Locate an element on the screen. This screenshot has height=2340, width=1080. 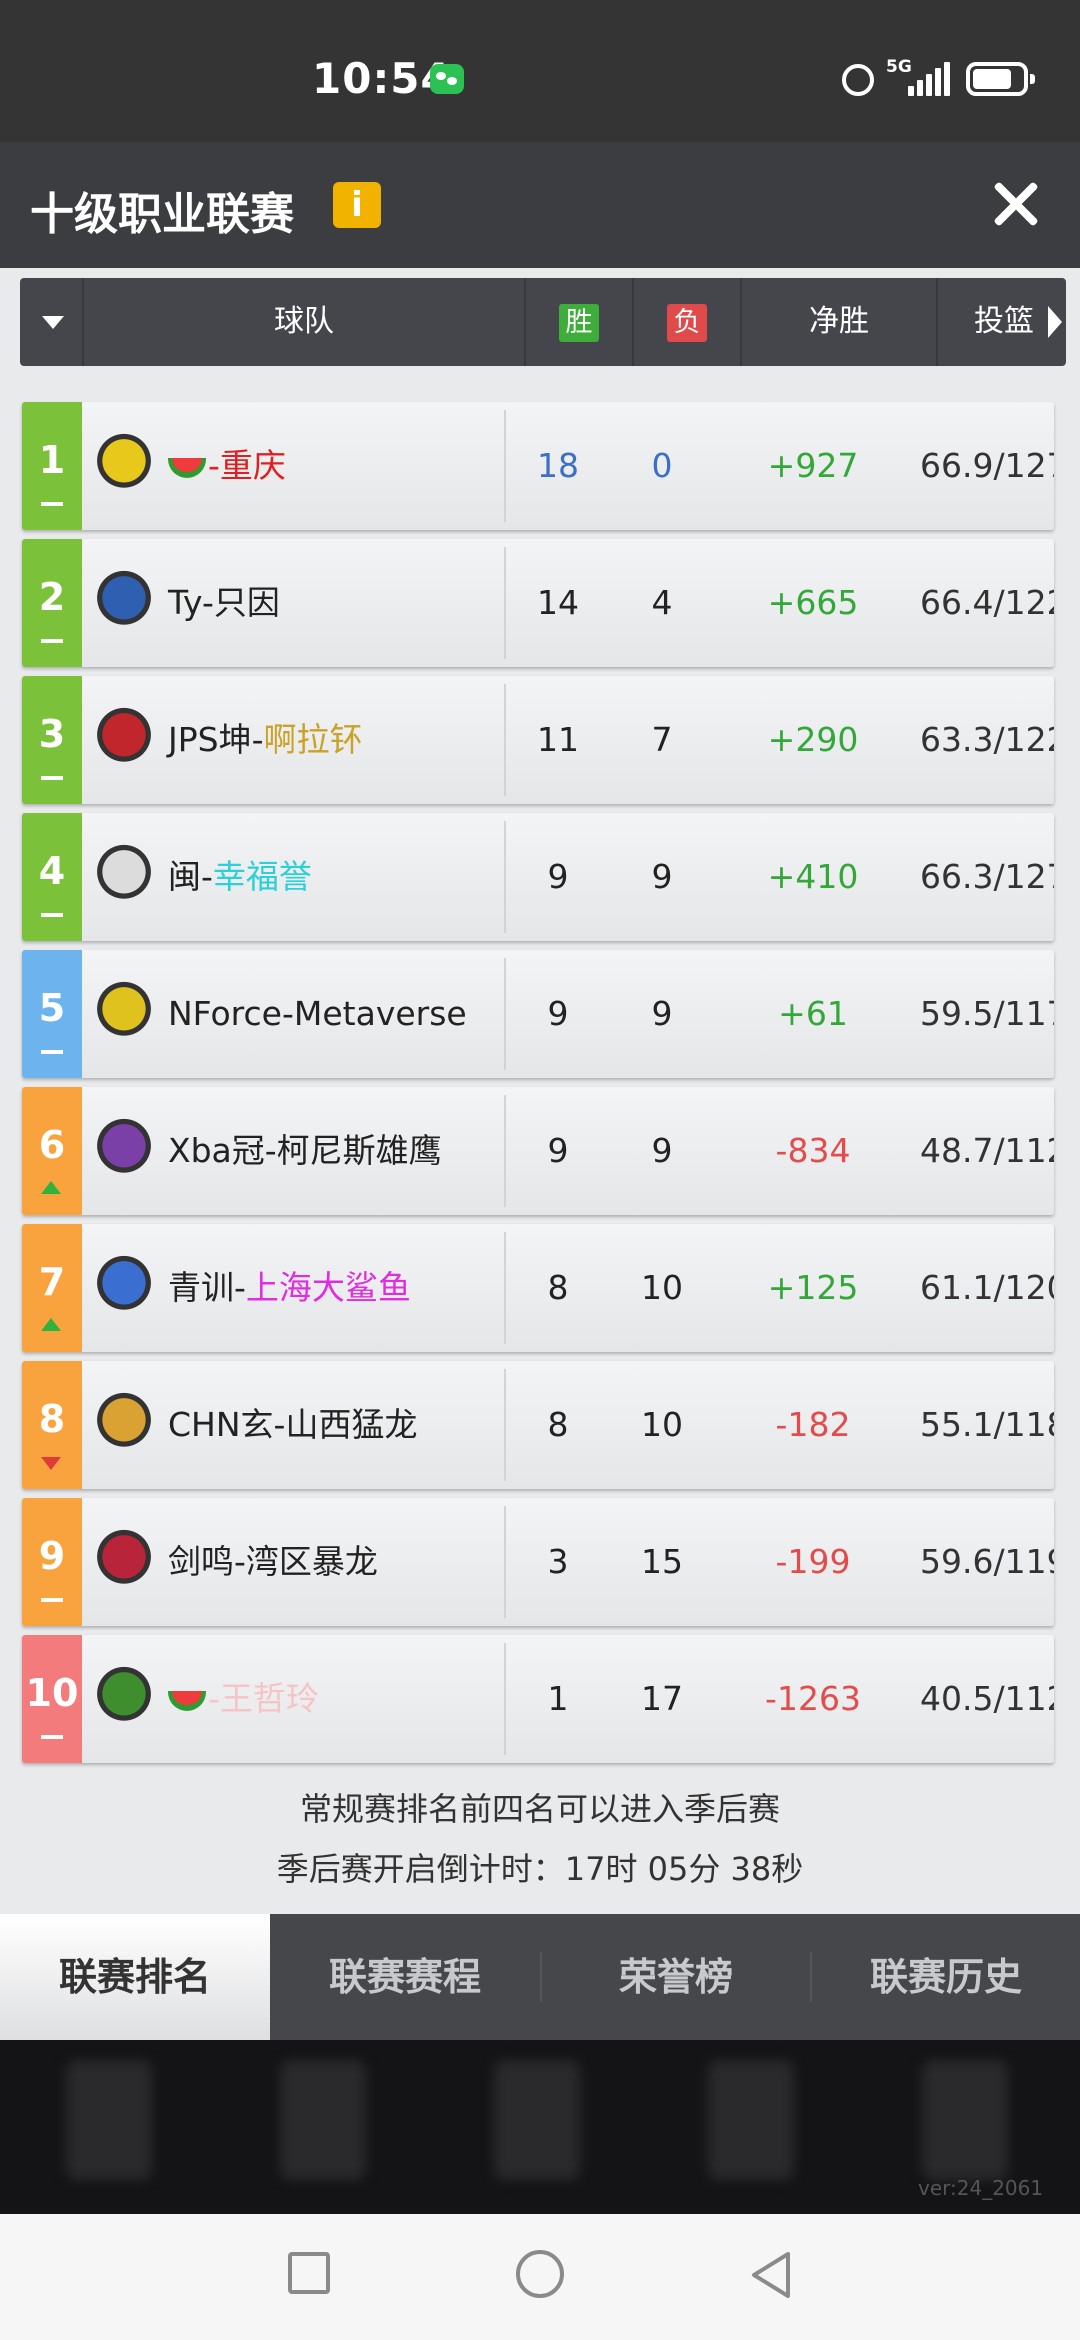
net-value: -1263 is located at coordinates (813, 1698).